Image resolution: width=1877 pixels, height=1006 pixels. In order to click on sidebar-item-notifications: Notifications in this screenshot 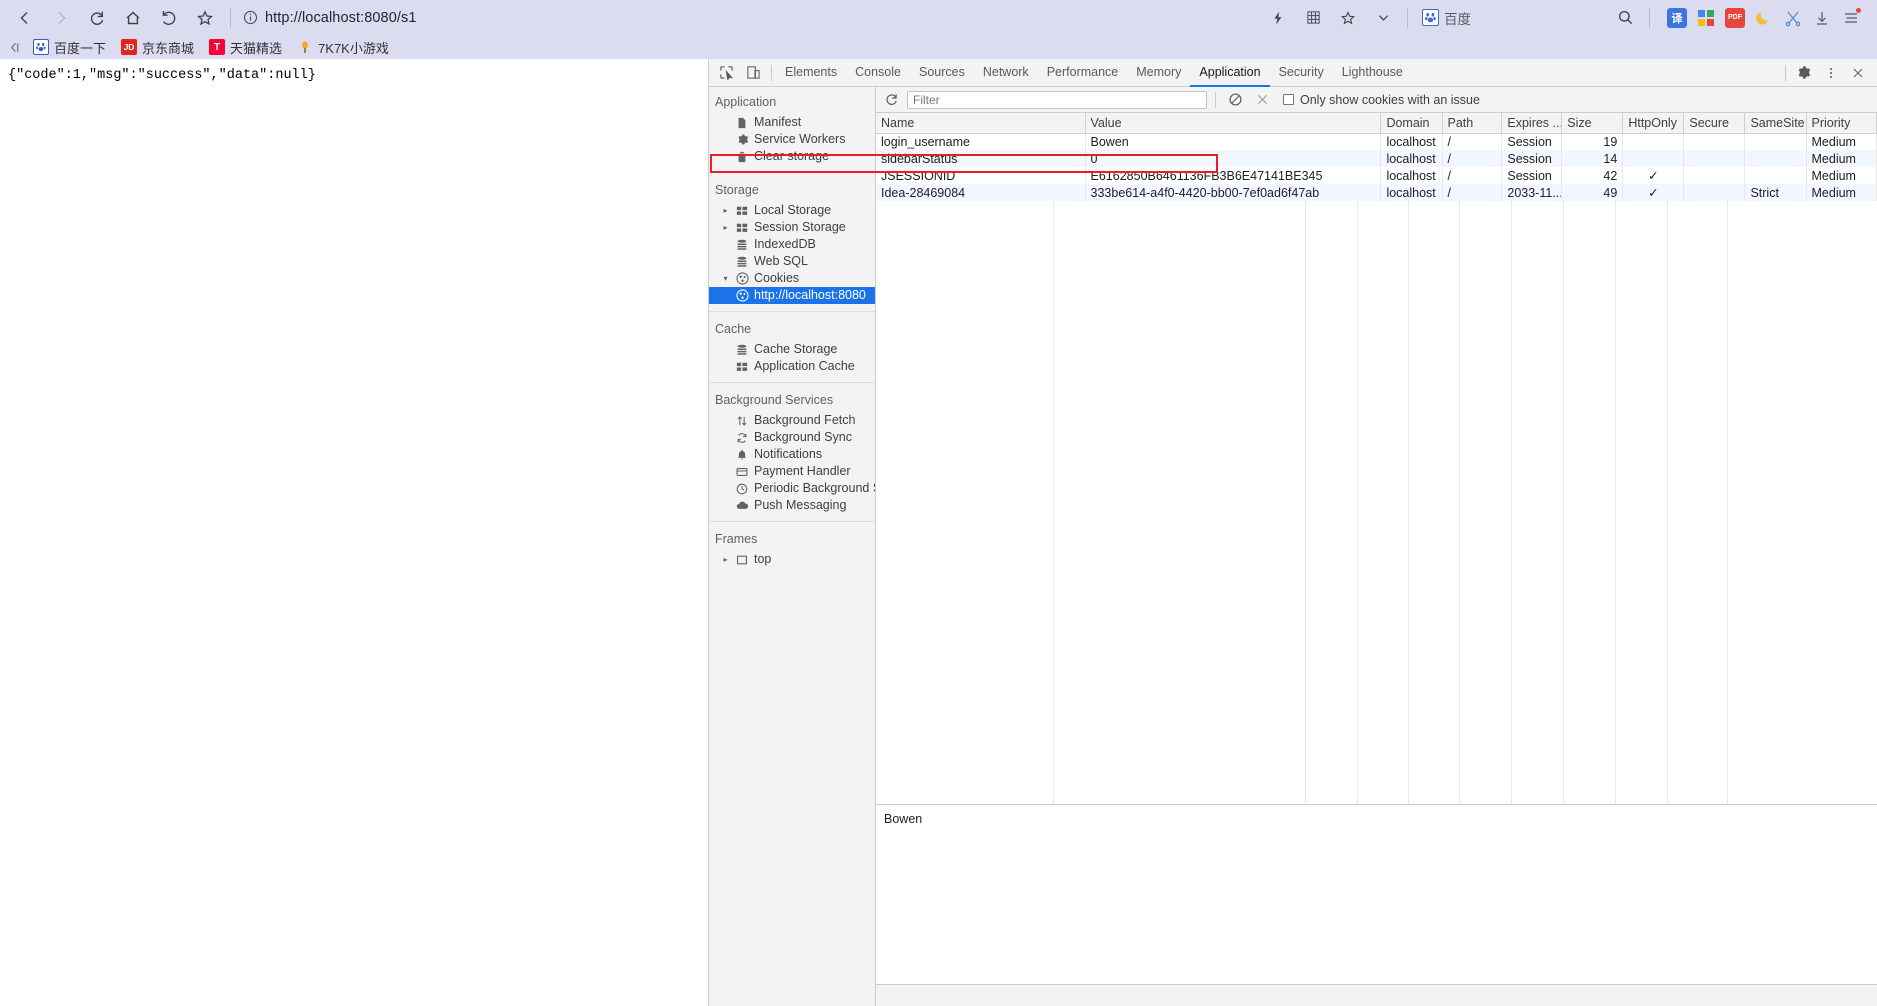, I will do `click(792, 454)`.